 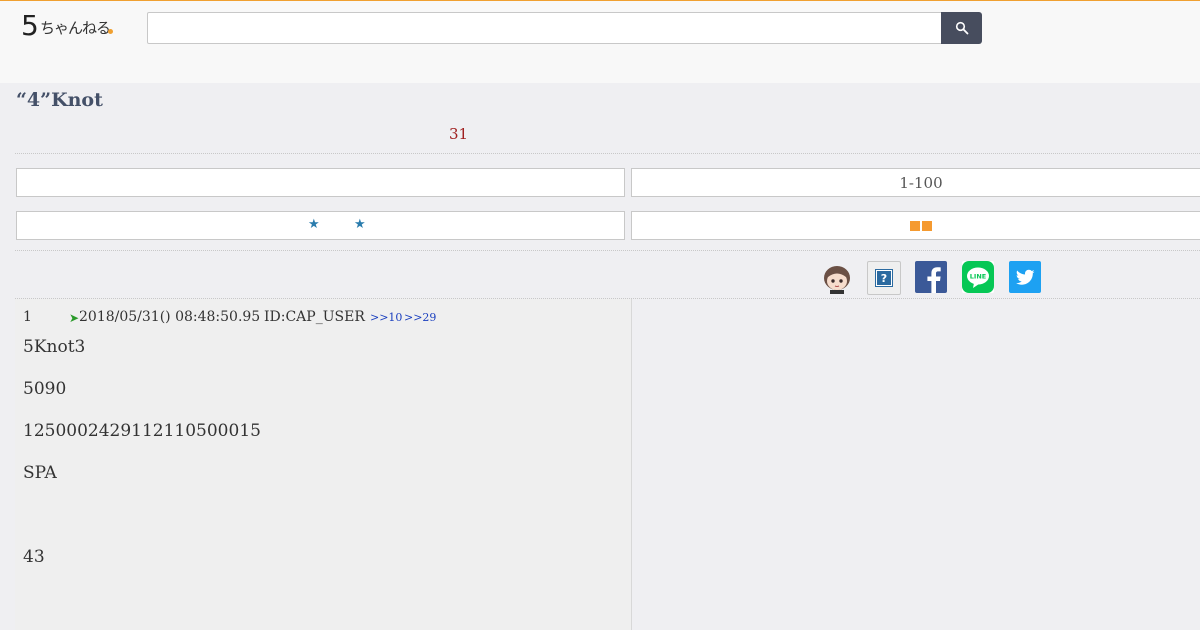 I want to click on post-line: 5090, so click(x=45, y=389).